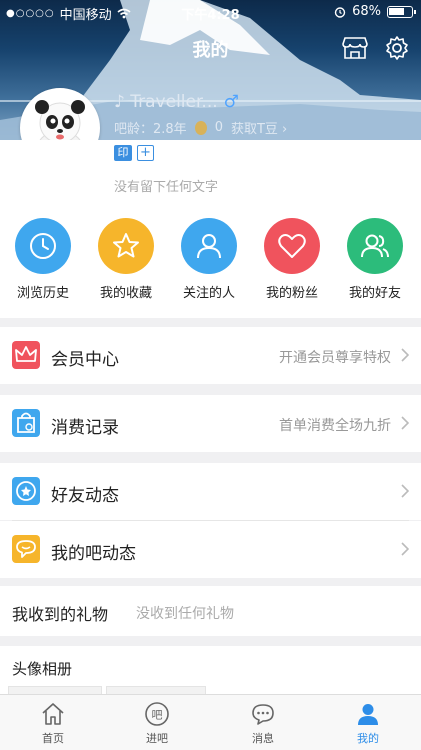 This screenshot has width=421, height=750. What do you see at coordinates (335, 426) in the screenshot?
I see `row-hint: 首单消费全场九折` at bounding box center [335, 426].